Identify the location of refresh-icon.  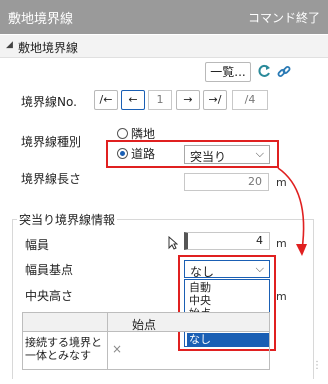
(264, 71).